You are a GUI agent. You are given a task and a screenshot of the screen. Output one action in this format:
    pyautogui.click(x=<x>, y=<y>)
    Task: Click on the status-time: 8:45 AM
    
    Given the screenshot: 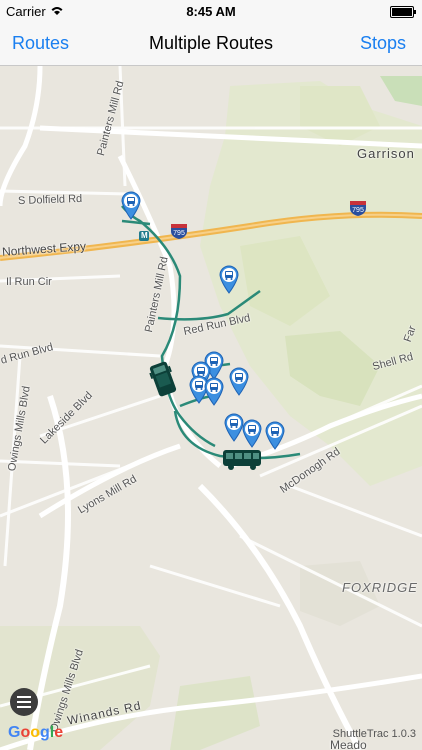 What is the action you would take?
    pyautogui.click(x=211, y=11)
    